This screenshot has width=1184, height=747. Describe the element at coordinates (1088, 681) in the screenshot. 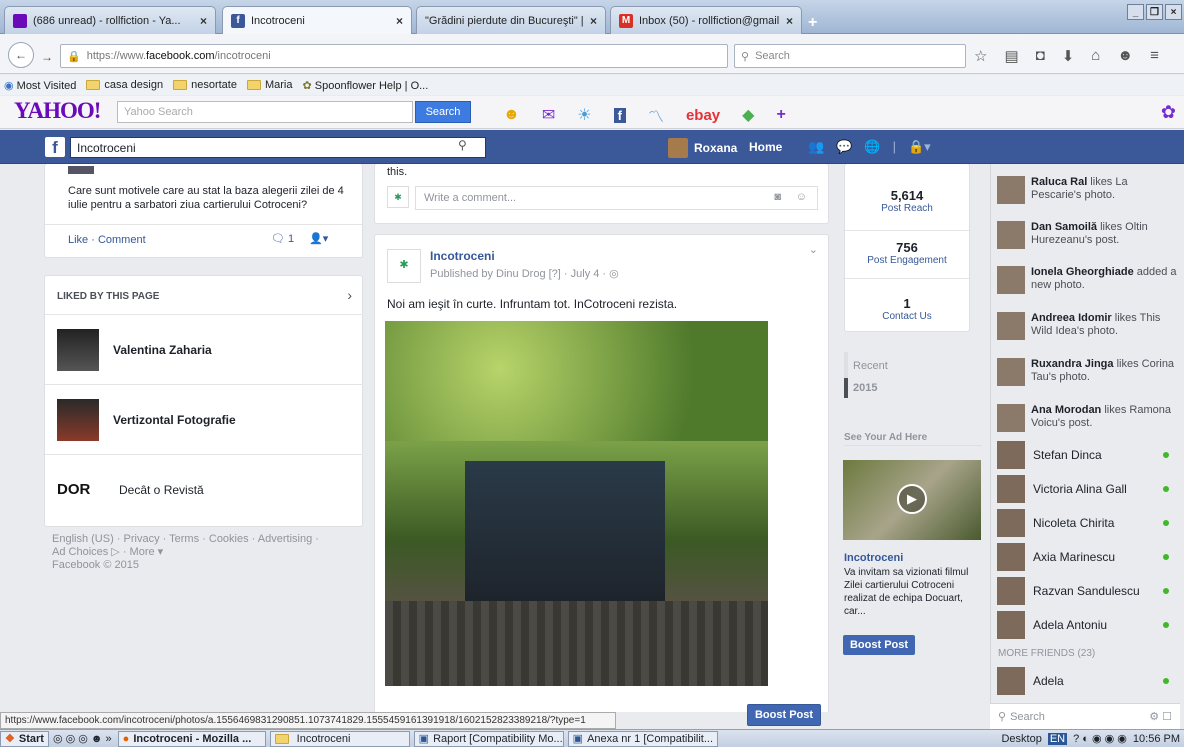

I see `chat-contact: Adela` at that location.